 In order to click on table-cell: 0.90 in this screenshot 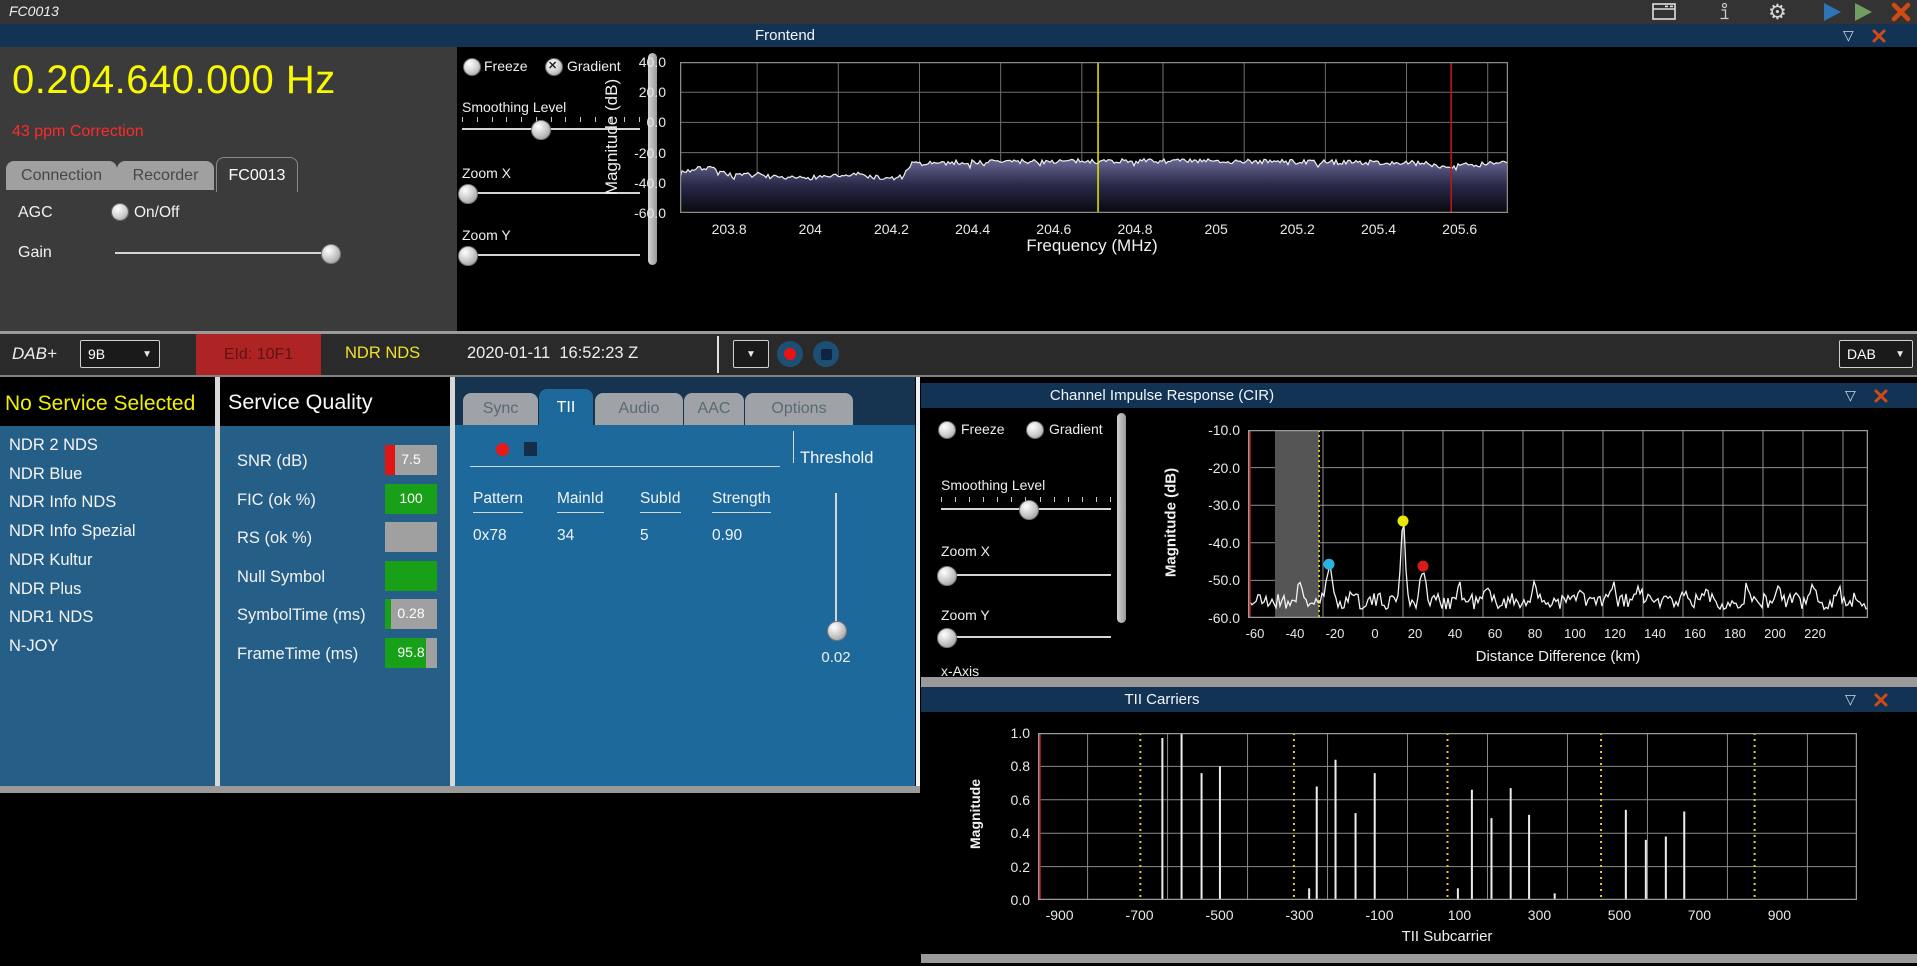, I will do `click(727, 536)`.